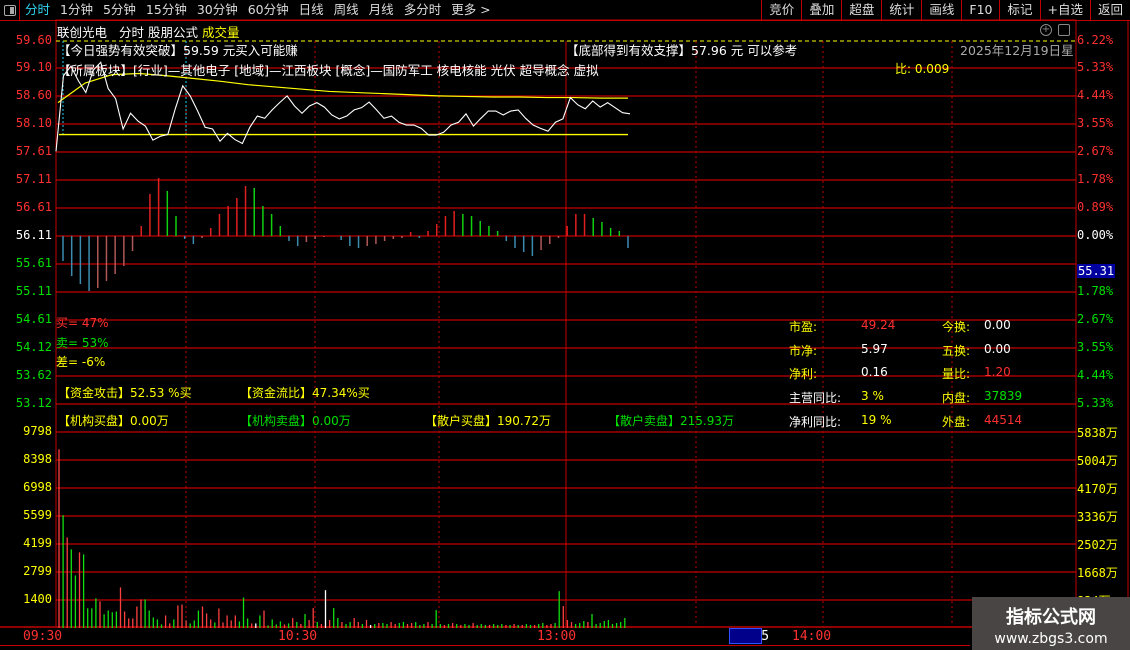 The image size is (1130, 650). What do you see at coordinates (956, 374) in the screenshot?
I see `stat-l2-2: 量比:` at bounding box center [956, 374].